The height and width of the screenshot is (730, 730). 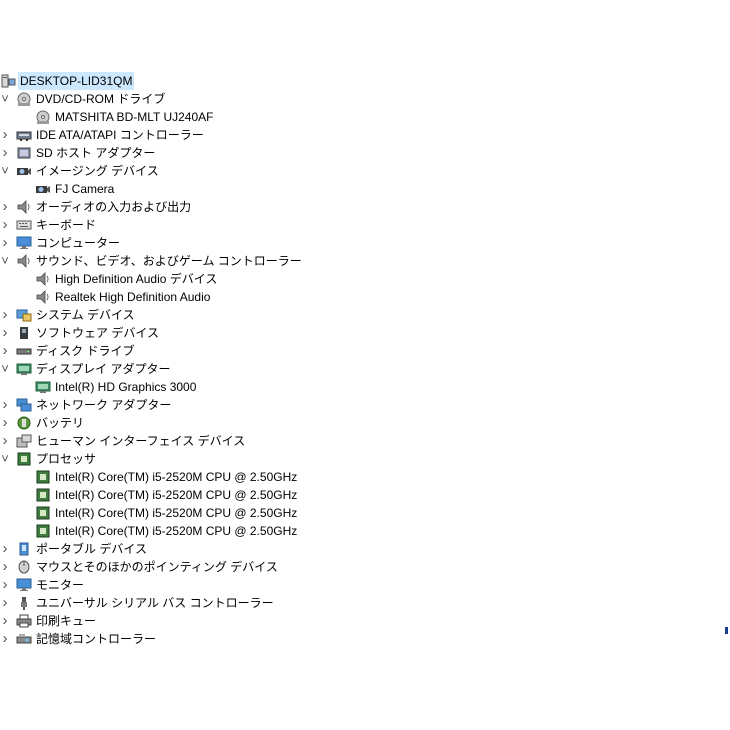 I want to click on node-label: 印刷キュー, so click(x=66, y=621).